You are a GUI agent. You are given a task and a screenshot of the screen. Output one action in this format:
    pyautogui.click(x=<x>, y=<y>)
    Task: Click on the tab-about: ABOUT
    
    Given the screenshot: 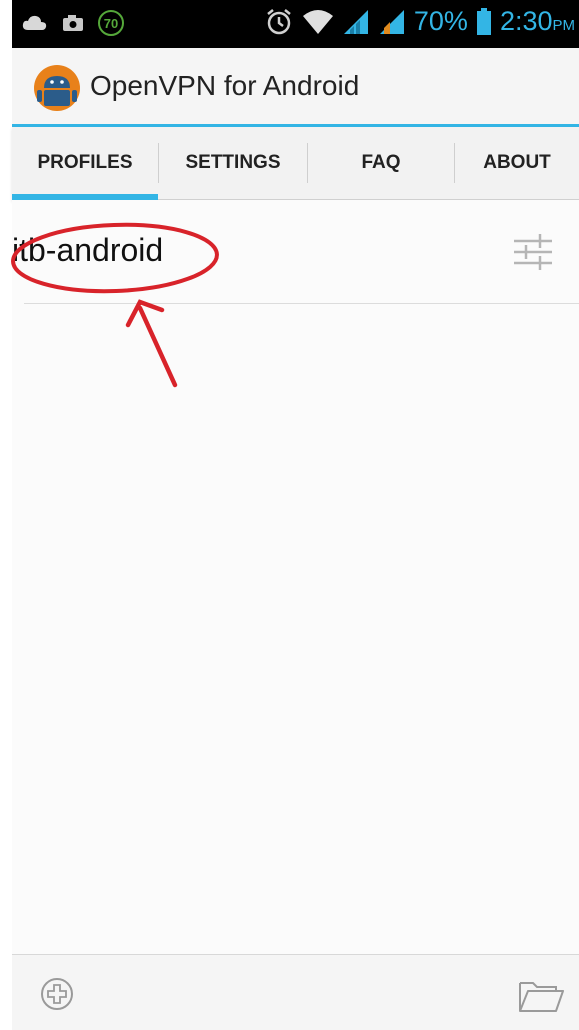 What is the action you would take?
    pyautogui.click(x=517, y=163)
    